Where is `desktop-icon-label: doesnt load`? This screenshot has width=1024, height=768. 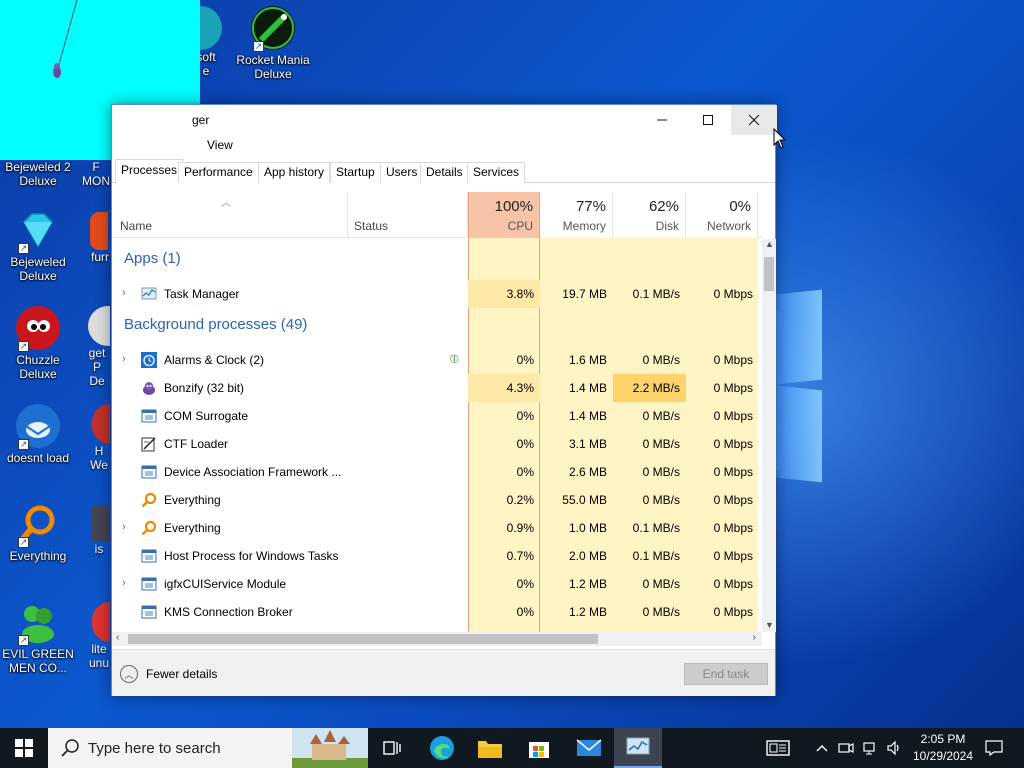 desktop-icon-label: doesnt load is located at coordinates (38, 458).